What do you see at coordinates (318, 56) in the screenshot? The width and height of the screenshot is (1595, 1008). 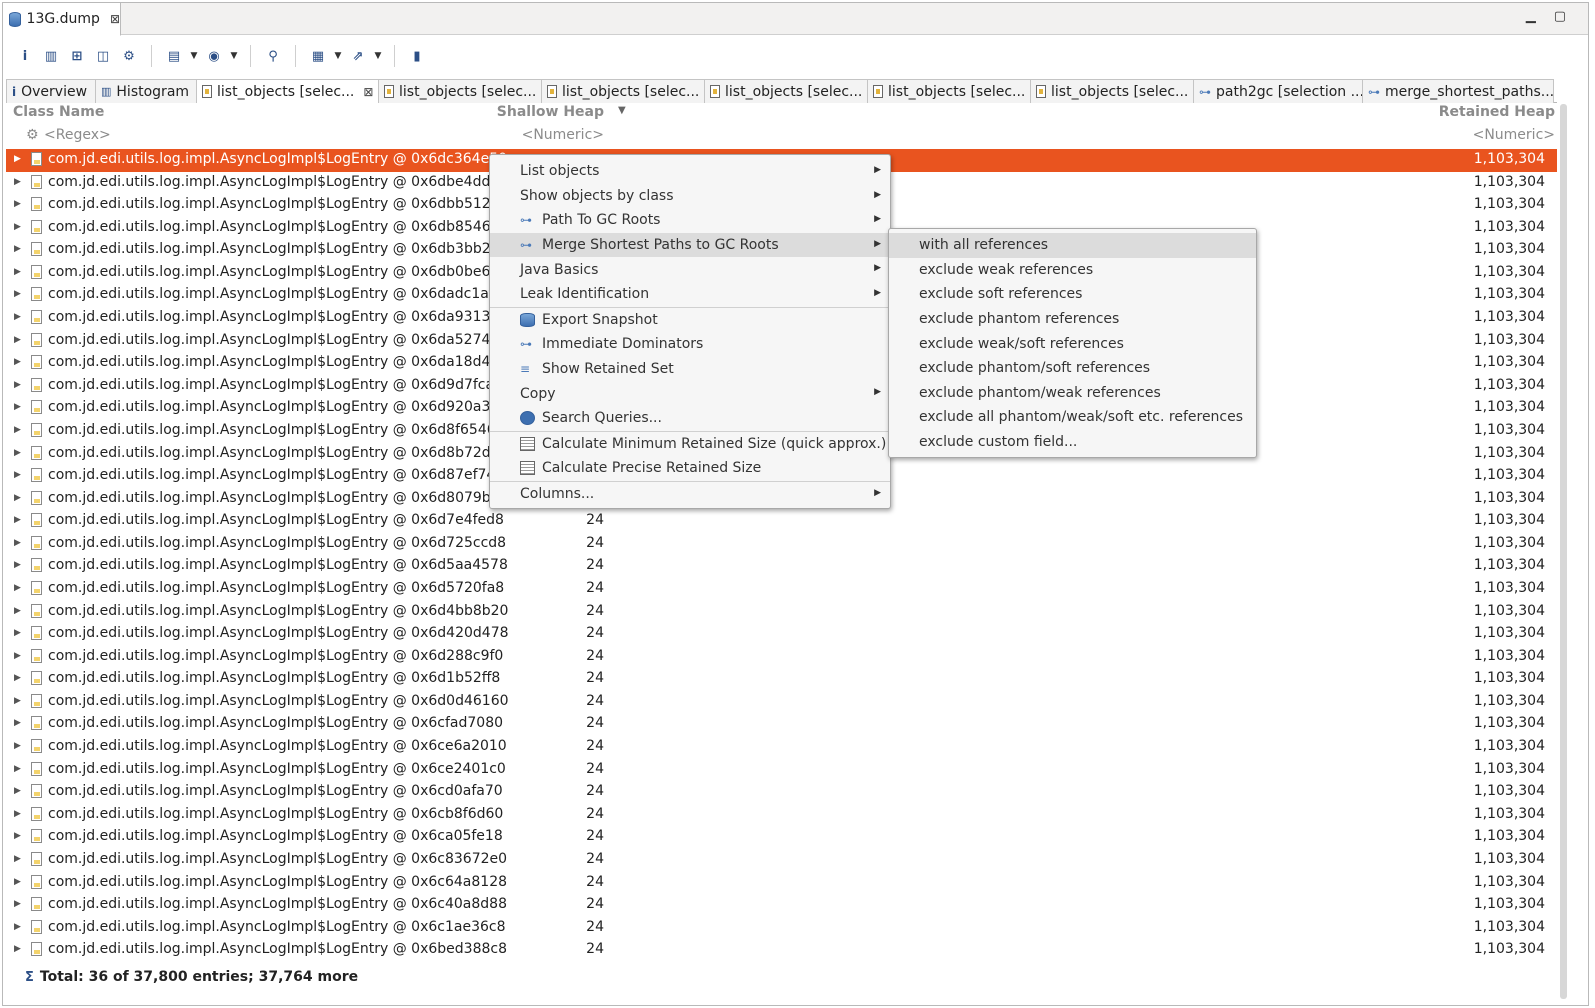 I see `group-by-icon: ▦` at bounding box center [318, 56].